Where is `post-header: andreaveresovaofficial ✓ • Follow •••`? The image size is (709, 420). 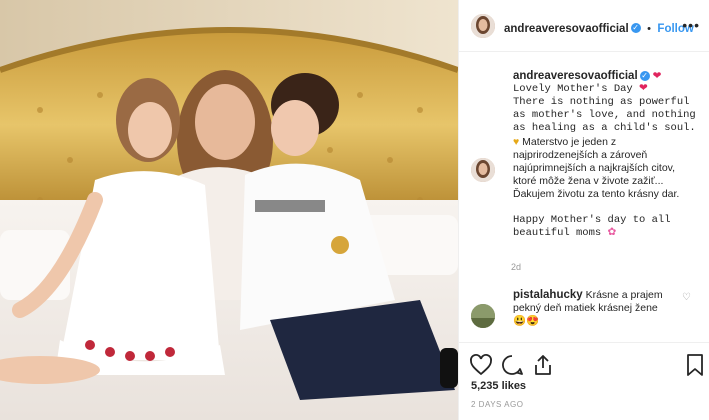 post-header: andreaveresovaofficial ✓ • Follow ••• is located at coordinates (584, 26).